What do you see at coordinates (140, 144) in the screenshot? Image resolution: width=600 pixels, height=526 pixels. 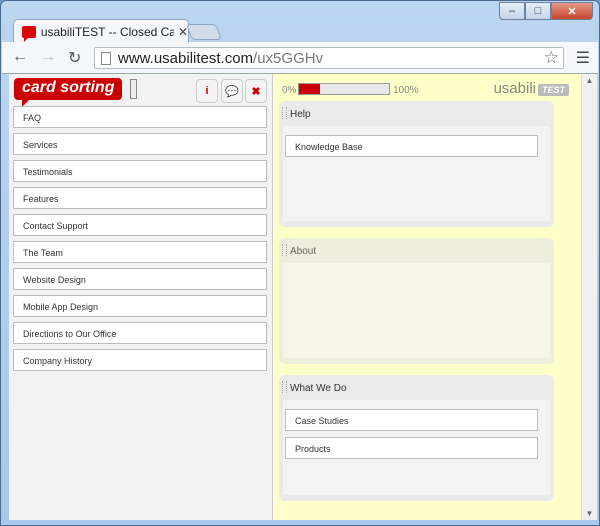 I see `unsorted-card: Services` at bounding box center [140, 144].